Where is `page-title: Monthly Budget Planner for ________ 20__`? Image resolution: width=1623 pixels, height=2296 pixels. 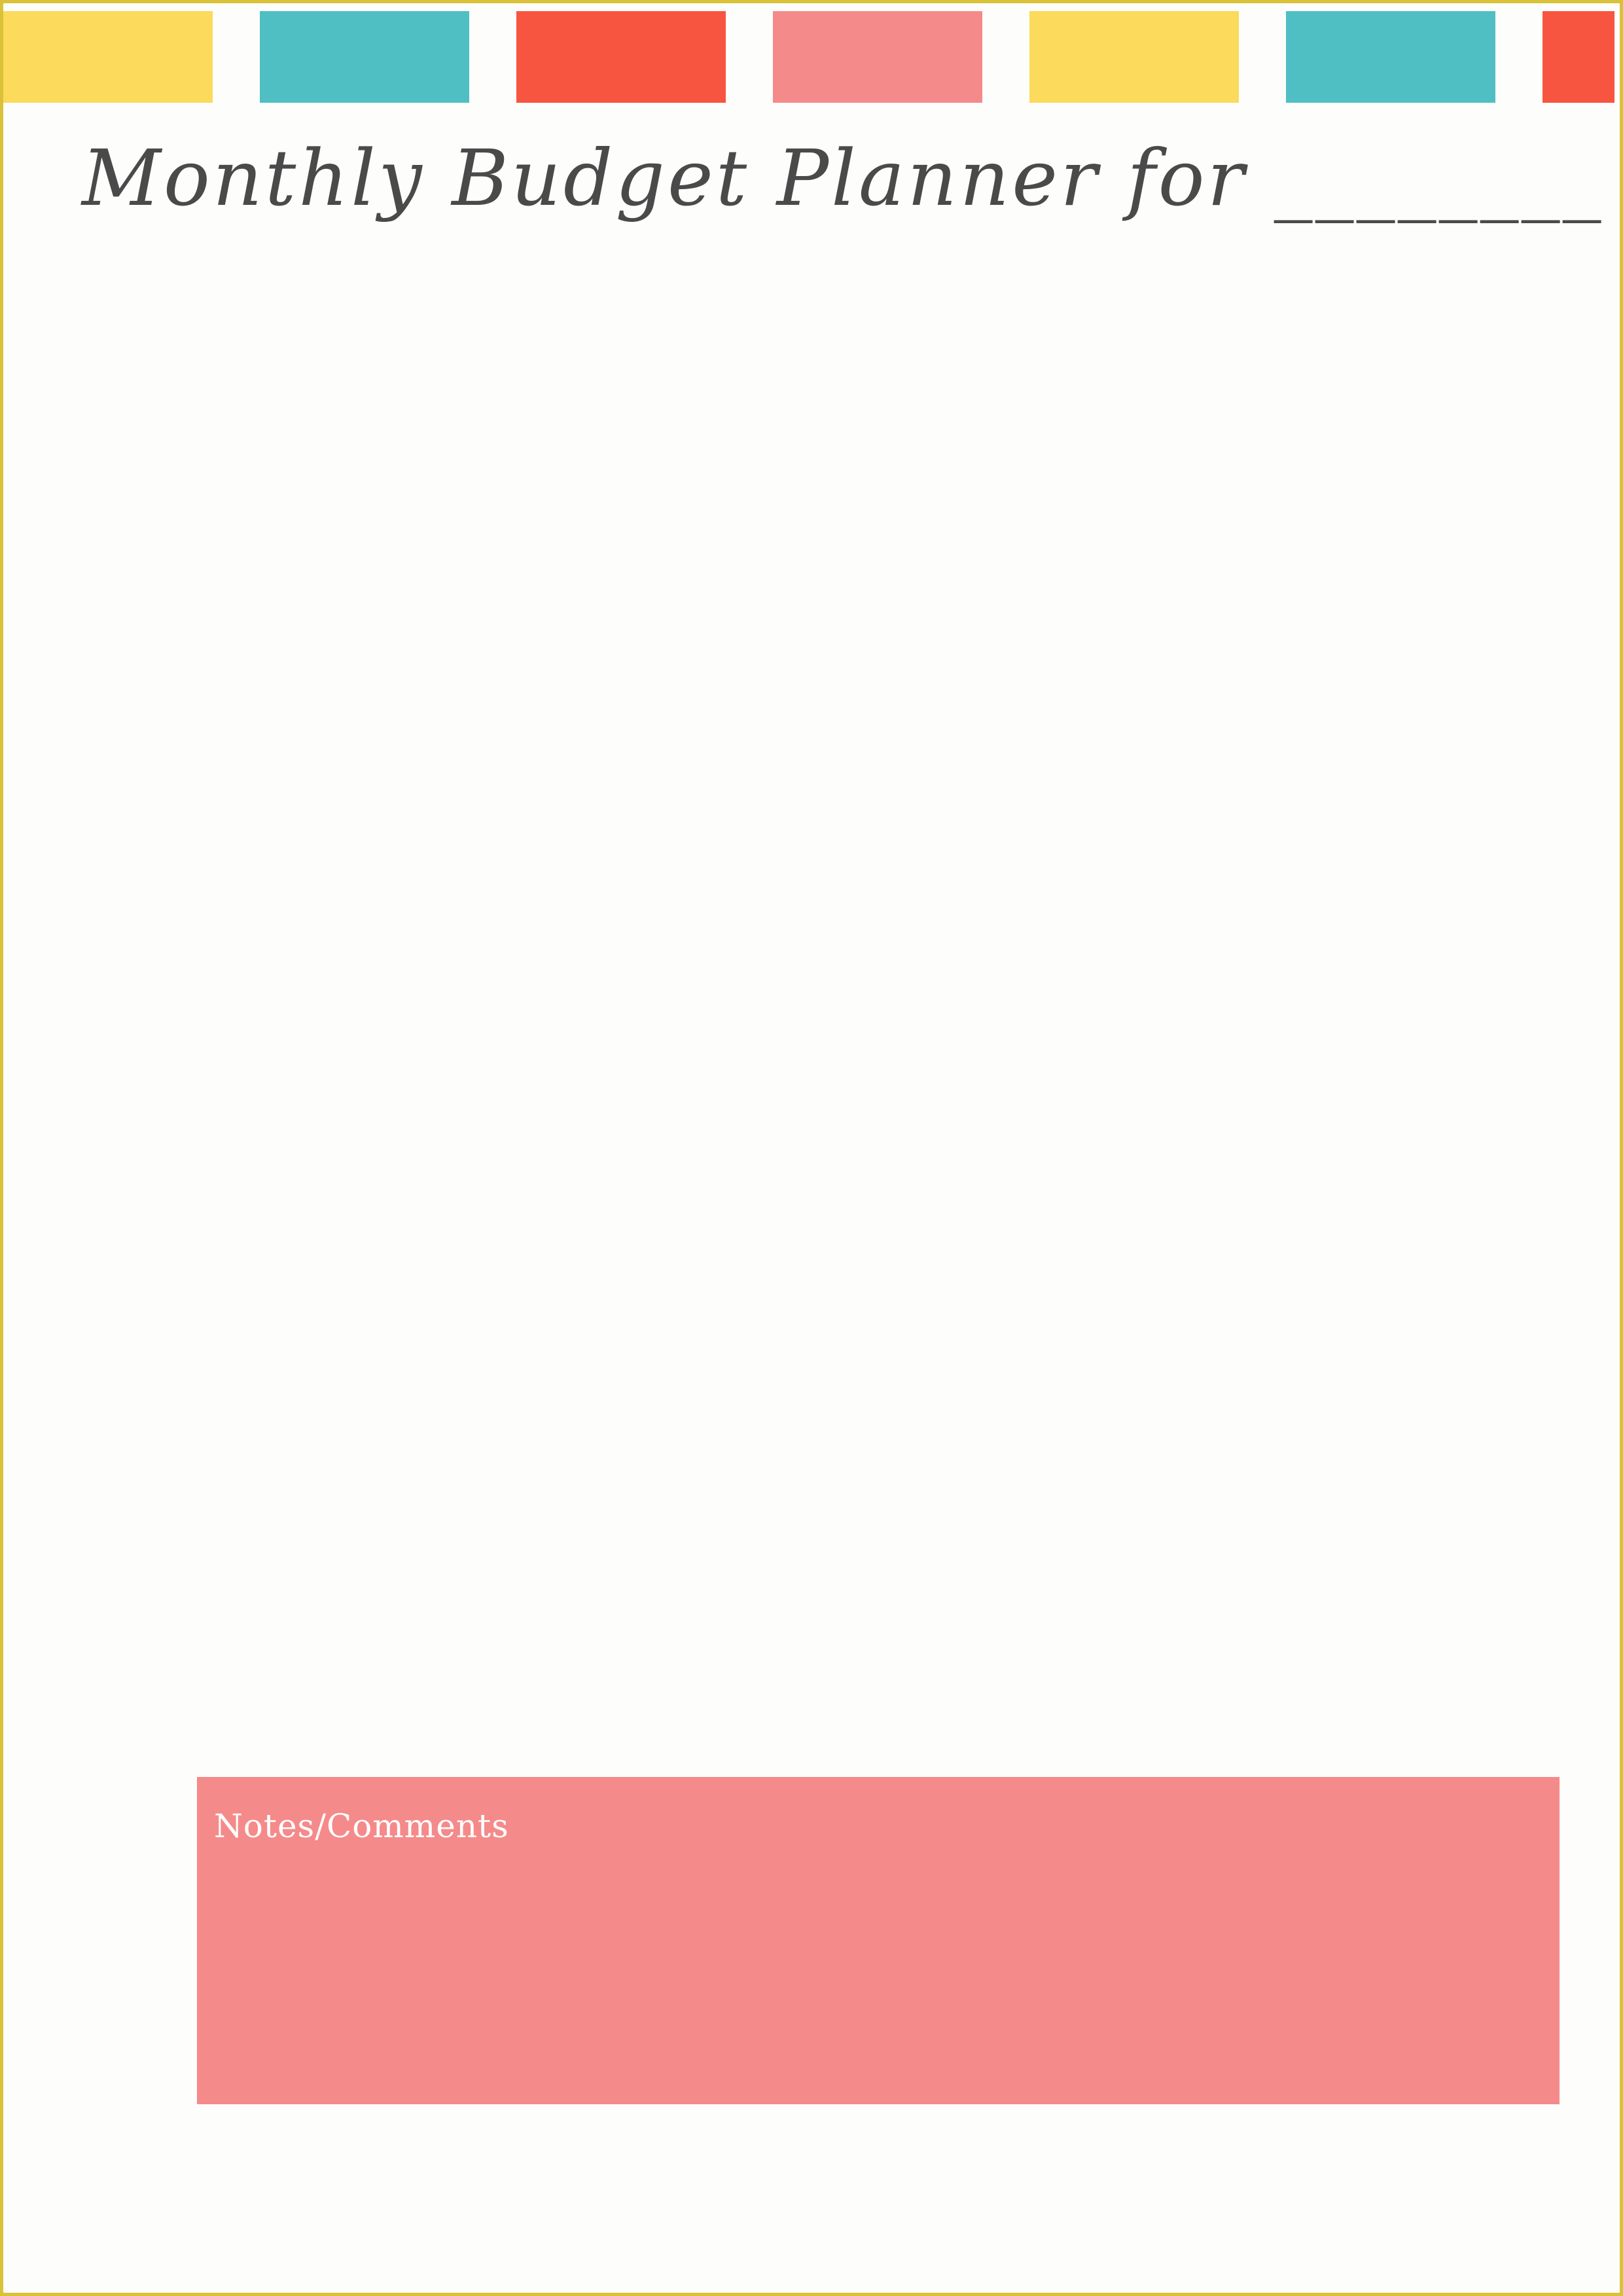
page-title: Monthly Budget Planner for ________ 20__ is located at coordinates (851, 178).